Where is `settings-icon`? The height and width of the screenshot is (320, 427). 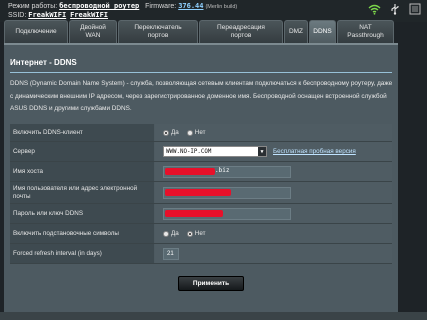
settings-icon is located at coordinates (415, 9).